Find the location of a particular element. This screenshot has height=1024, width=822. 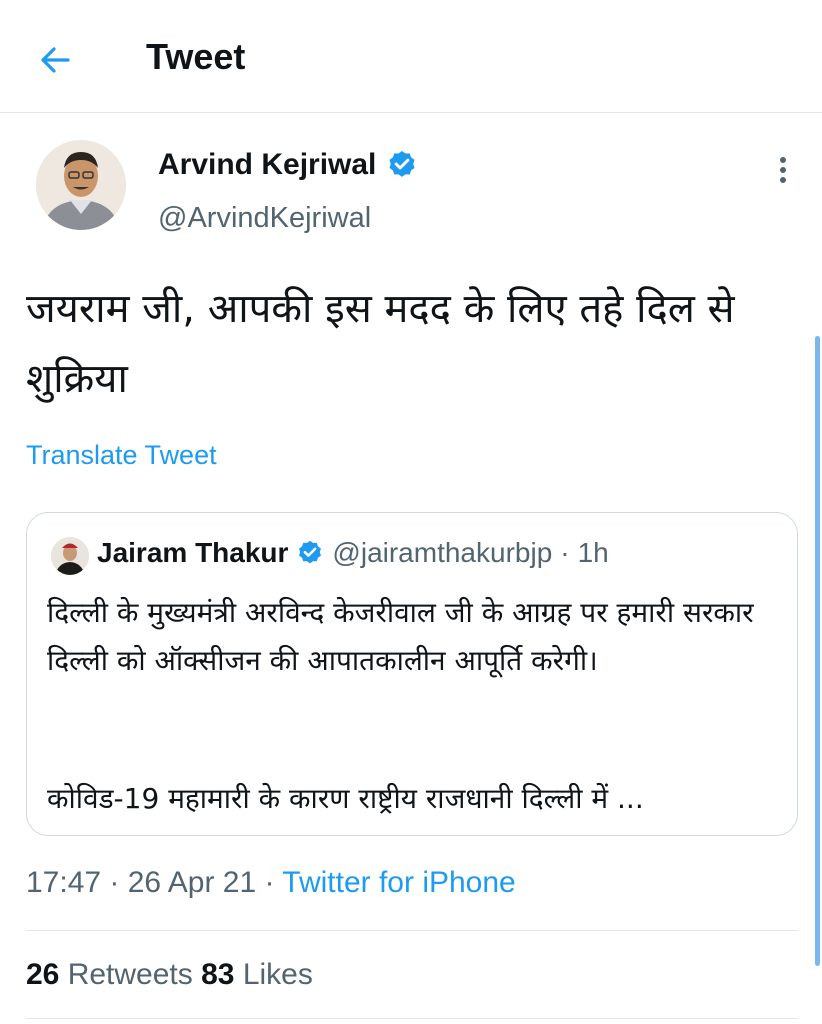

tweet-stats: 26 Retweets 83 Likes is located at coordinates (169, 975).